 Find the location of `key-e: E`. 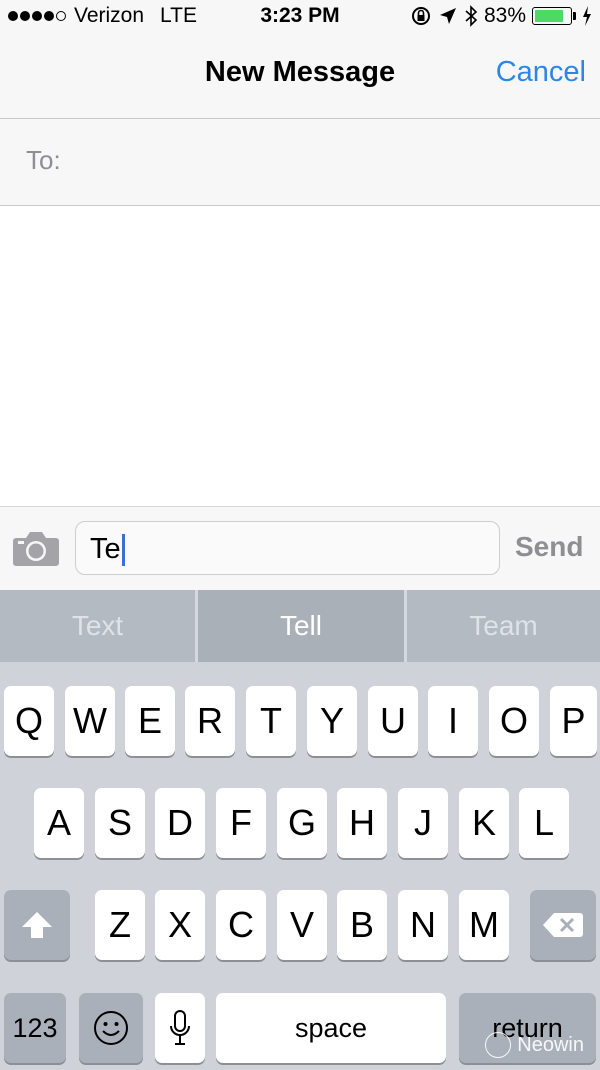

key-e: E is located at coordinates (150, 721).